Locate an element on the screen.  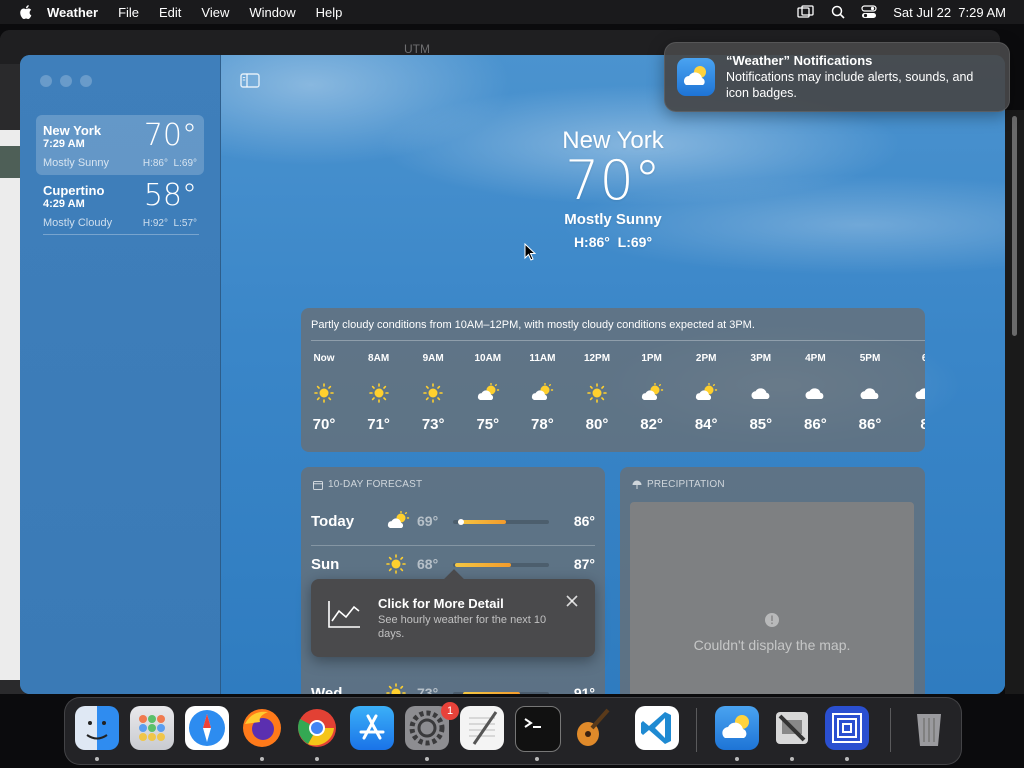
hourly-item: 2PM 84° is located at coordinates (706, 392).